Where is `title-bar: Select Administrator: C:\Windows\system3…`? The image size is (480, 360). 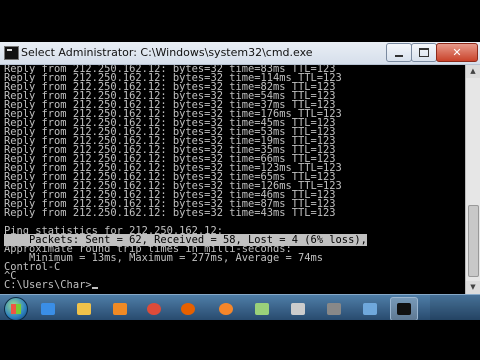 title-bar: Select Administrator: C:\Windows\system3… is located at coordinates (240, 53).